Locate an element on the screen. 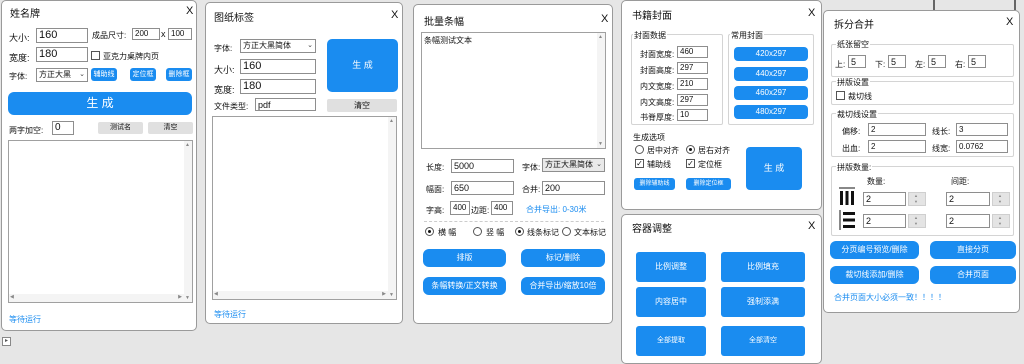  mark-frame-button: 定位框 is located at coordinates (143, 74).